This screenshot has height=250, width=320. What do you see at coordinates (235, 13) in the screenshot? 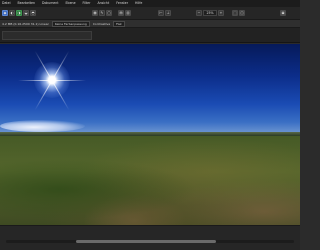
I see `fit-view-icon: ⬚` at bounding box center [235, 13].